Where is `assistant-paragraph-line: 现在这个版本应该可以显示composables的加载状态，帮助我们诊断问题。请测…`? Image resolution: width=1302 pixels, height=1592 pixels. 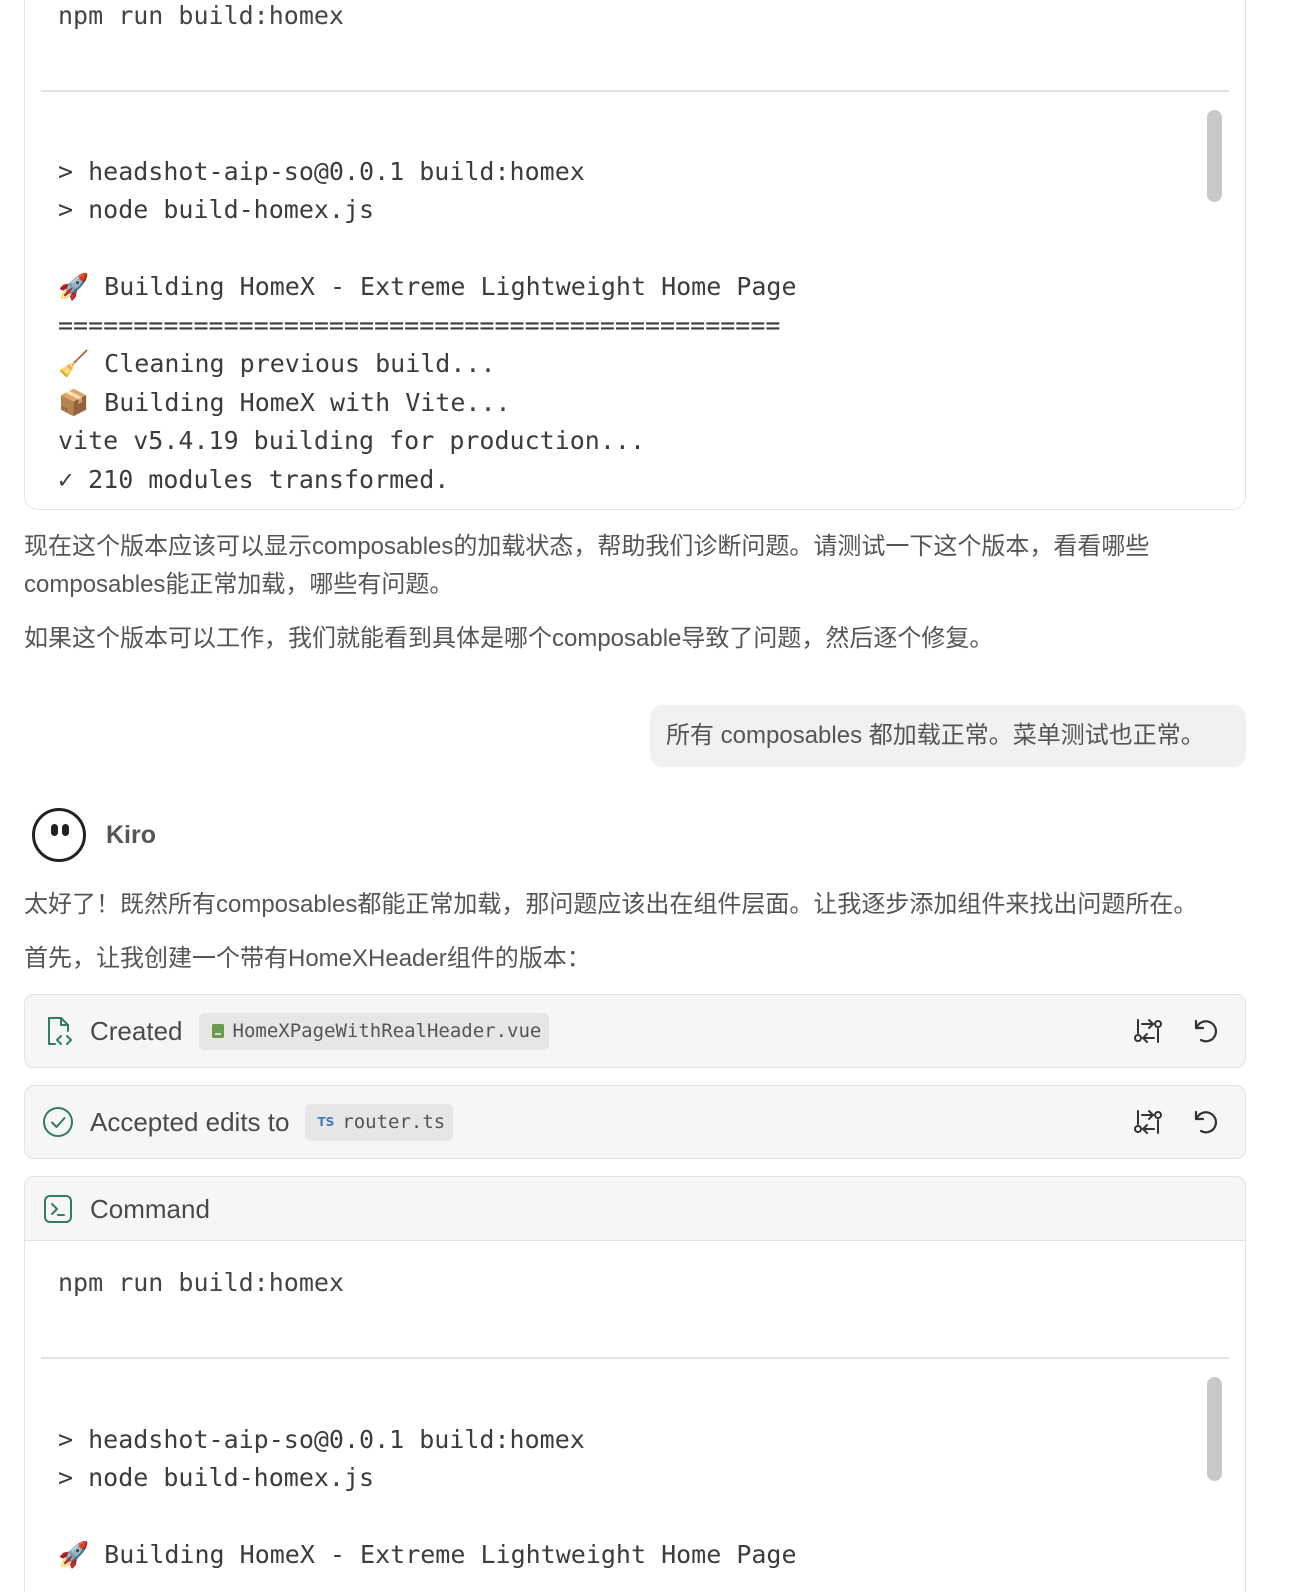
assistant-paragraph-line: 现在这个版本应该可以显示composables的加载状态，帮助我们诊断问题。请测… is located at coordinates (587, 546).